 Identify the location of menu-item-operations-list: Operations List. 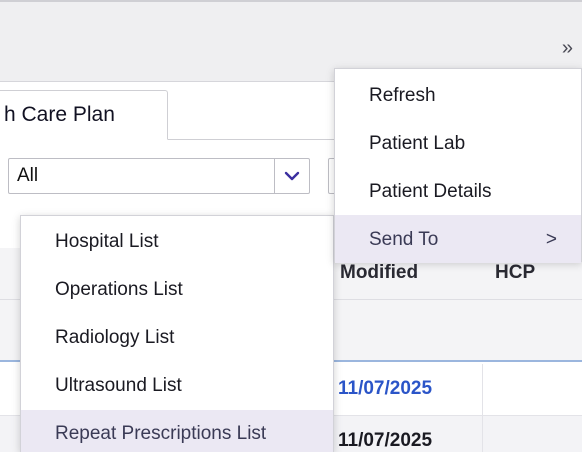
(177, 290).